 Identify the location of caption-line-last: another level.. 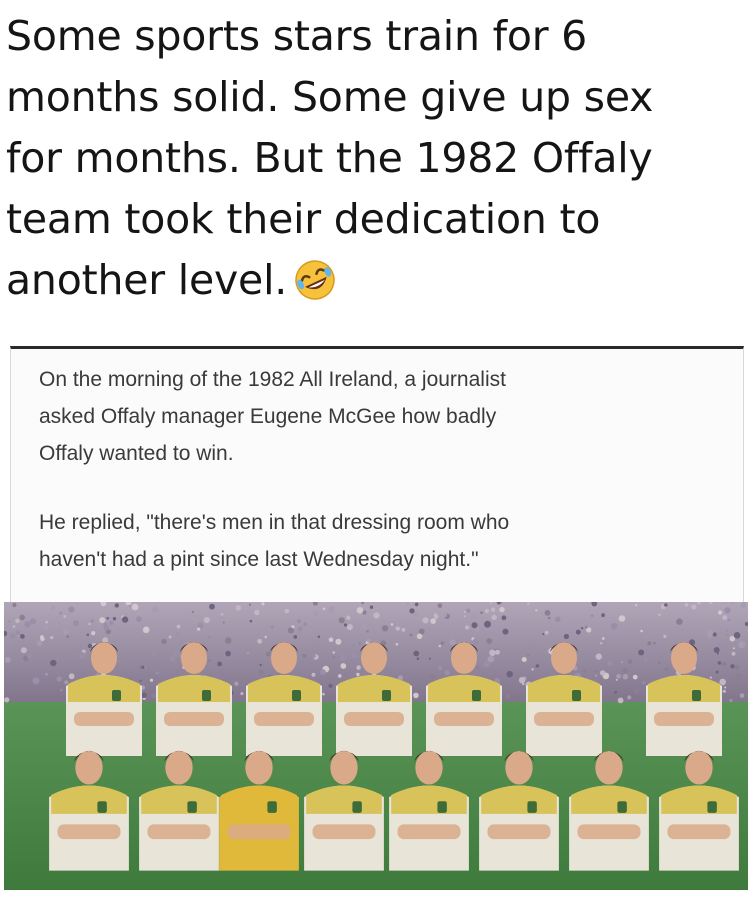
(371, 280).